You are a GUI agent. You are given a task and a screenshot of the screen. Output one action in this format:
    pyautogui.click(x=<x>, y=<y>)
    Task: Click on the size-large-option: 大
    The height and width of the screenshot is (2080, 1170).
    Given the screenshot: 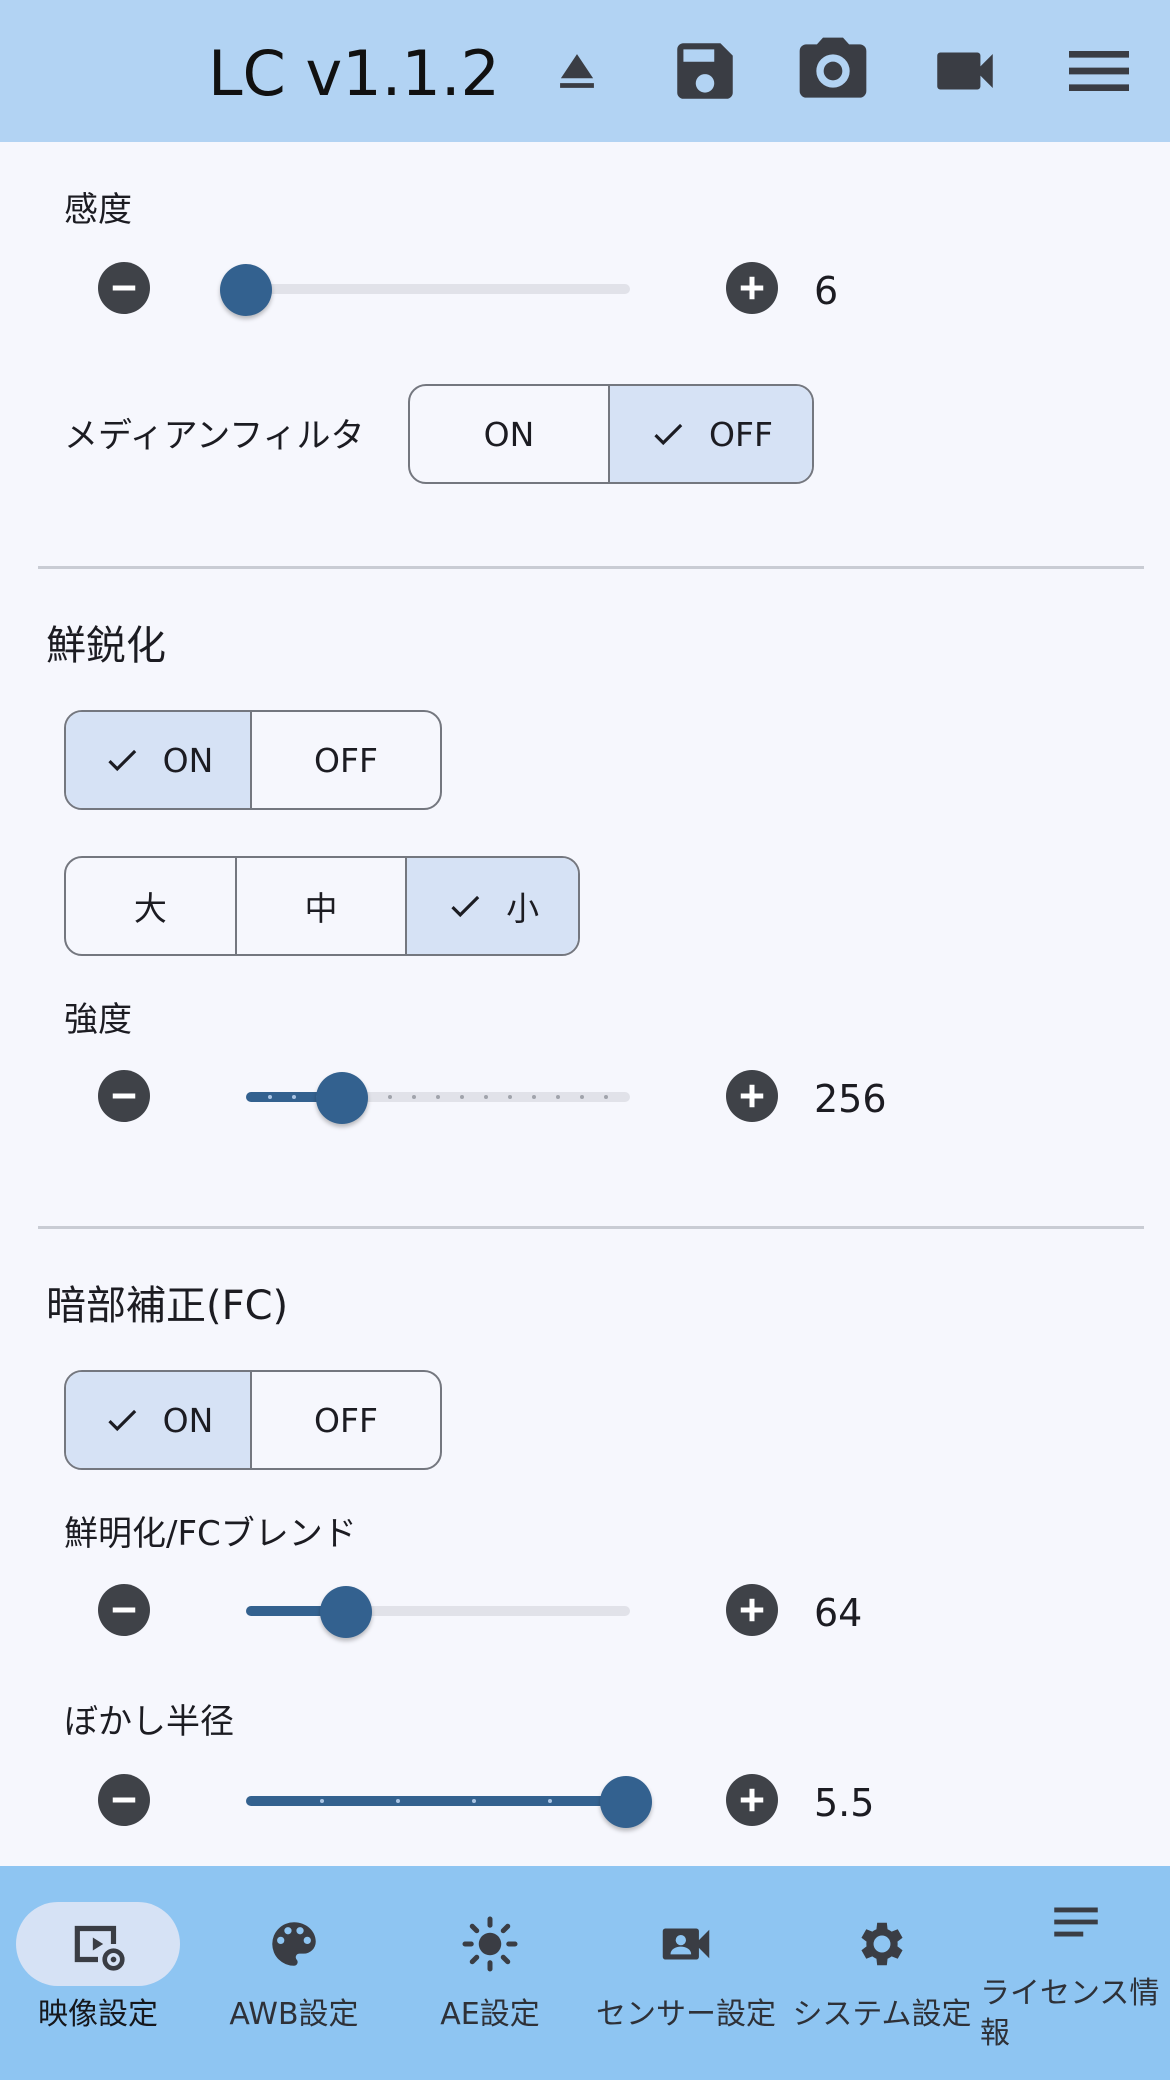 What is the action you would take?
    pyautogui.click(x=151, y=906)
    